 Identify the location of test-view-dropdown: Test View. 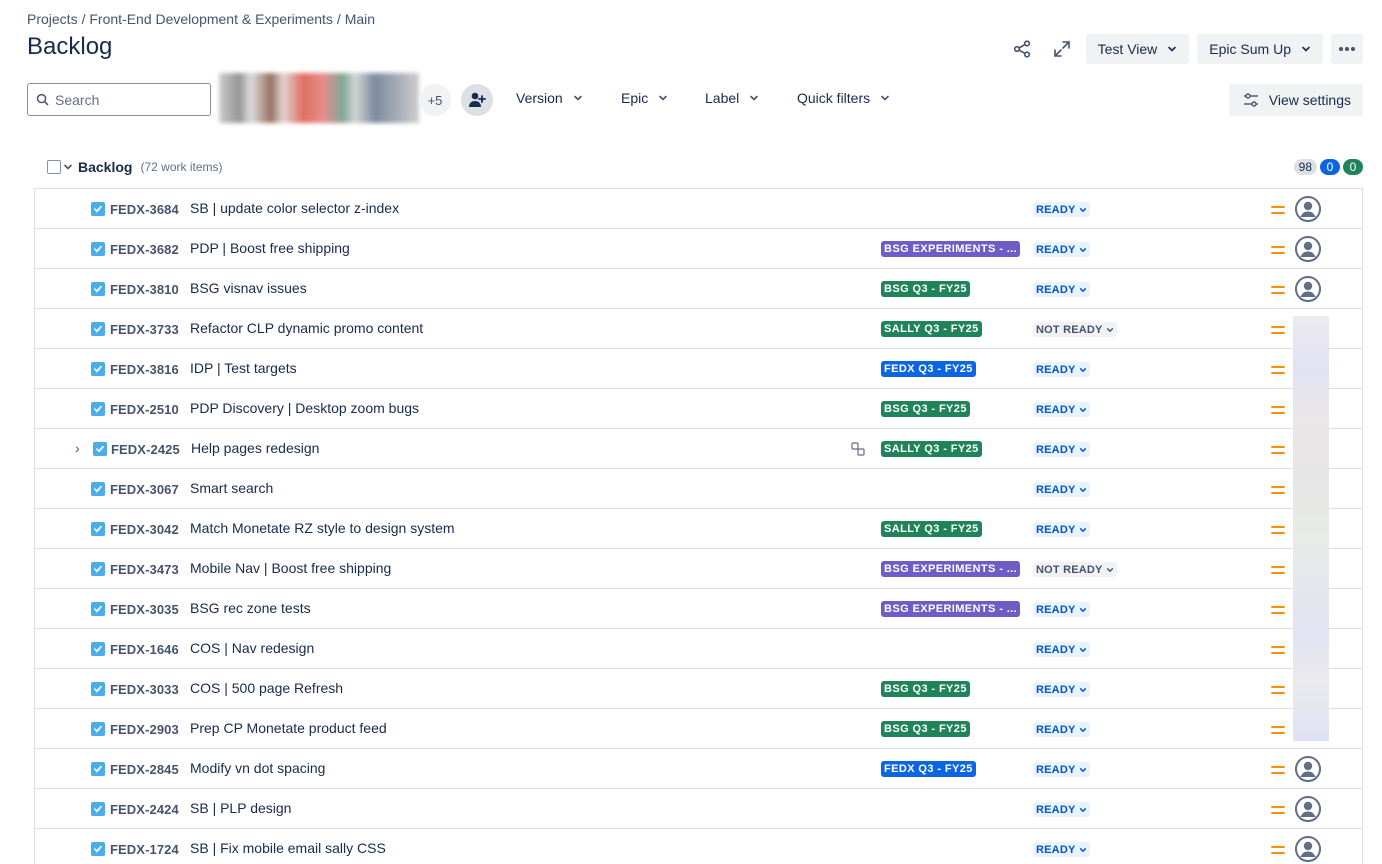
(1137, 49).